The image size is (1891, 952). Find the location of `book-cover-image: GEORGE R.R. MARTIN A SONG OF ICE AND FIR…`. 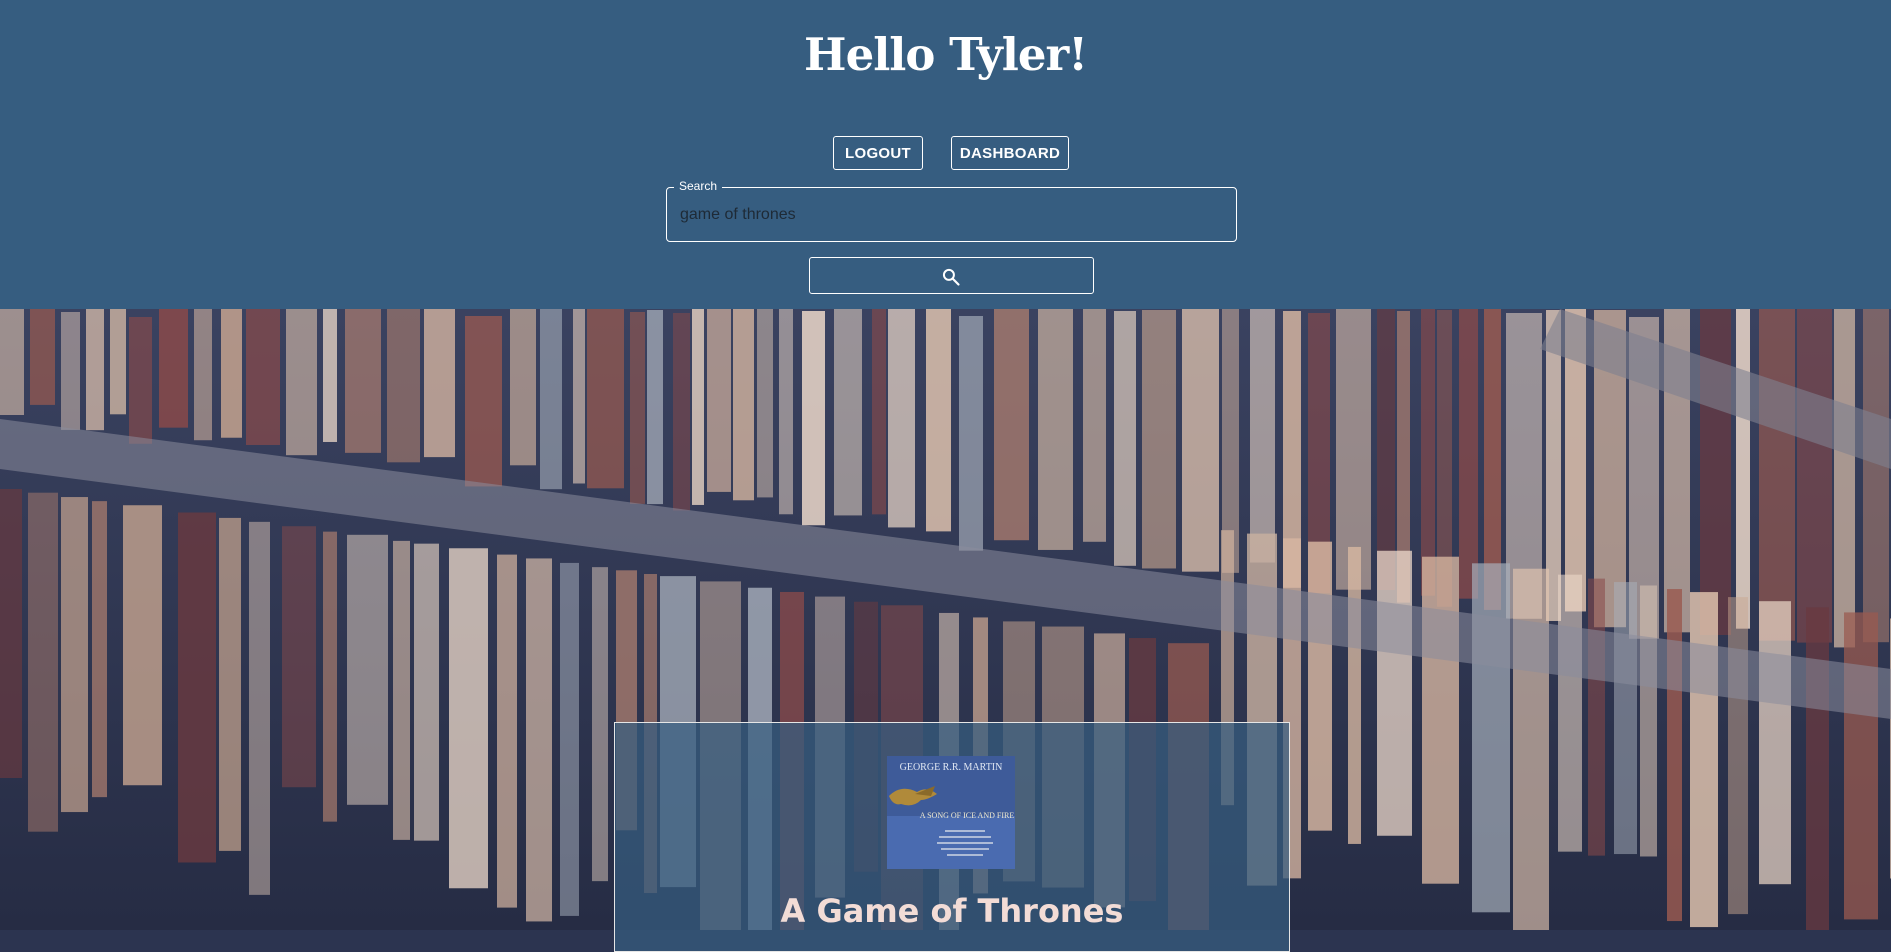

book-cover-image: GEORGE R.R. MARTIN A SONG OF ICE AND FIR… is located at coordinates (951, 812).